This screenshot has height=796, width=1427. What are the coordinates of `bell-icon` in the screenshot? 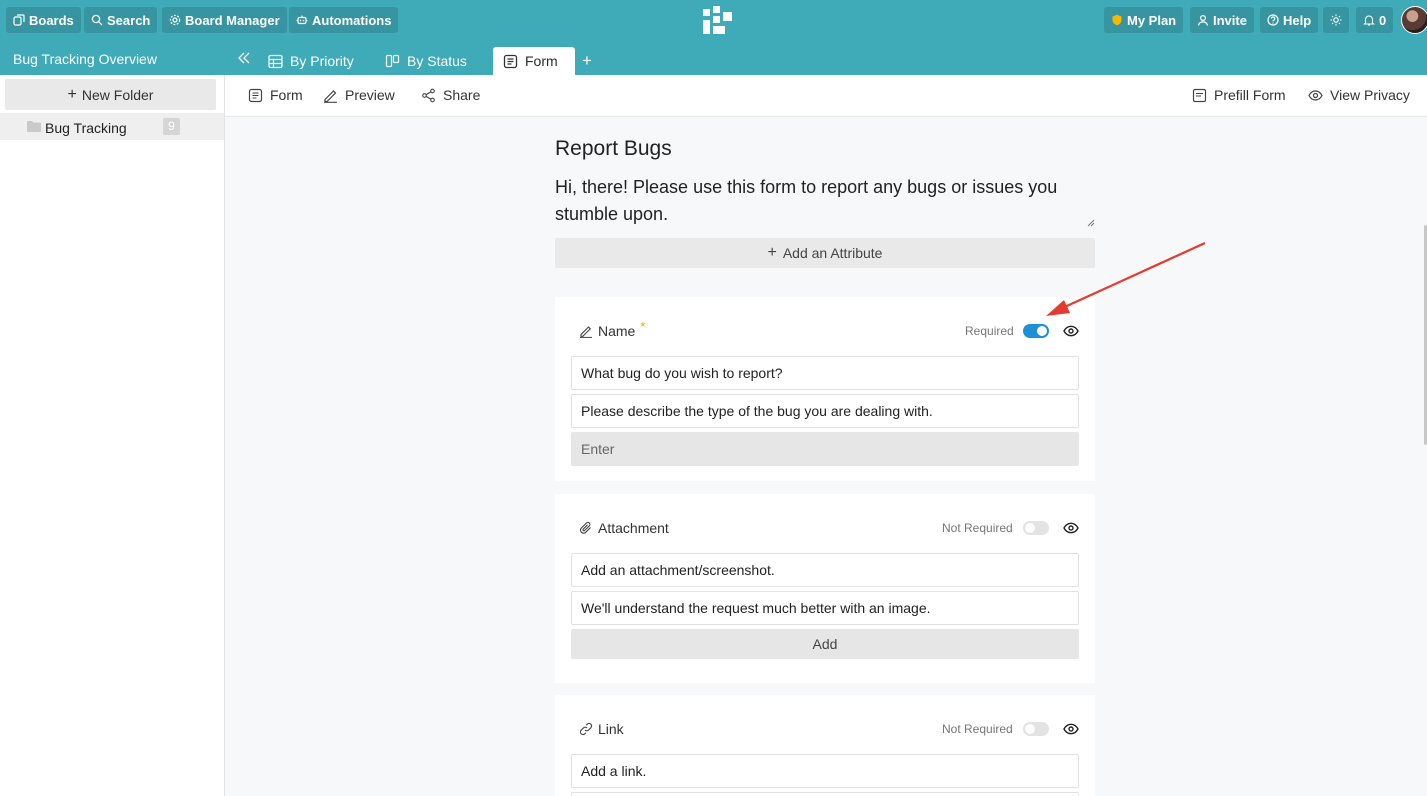 It's located at (1369, 20).